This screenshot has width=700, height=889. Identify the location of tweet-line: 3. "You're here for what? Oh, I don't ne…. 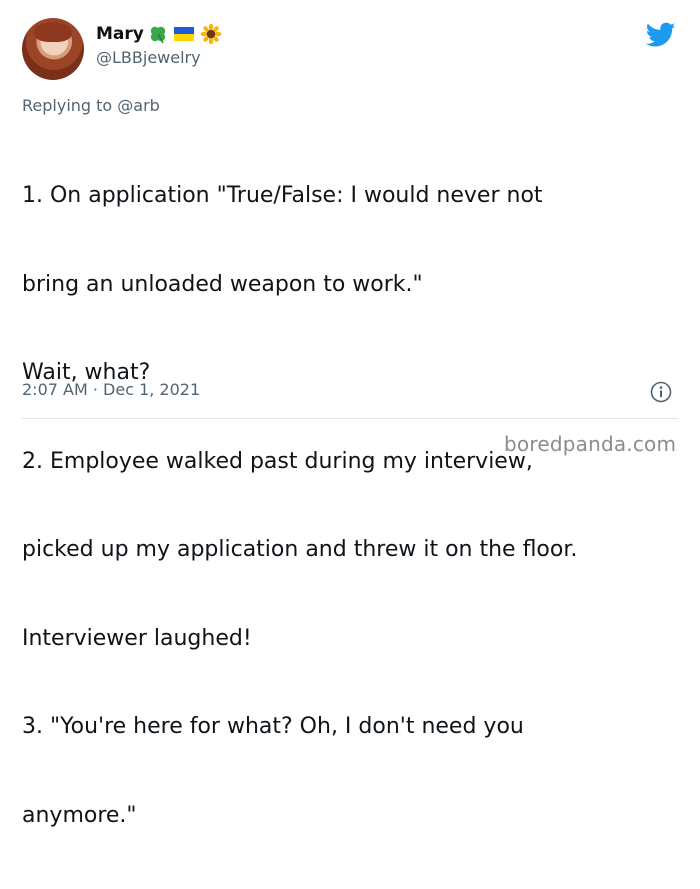
(273, 726).